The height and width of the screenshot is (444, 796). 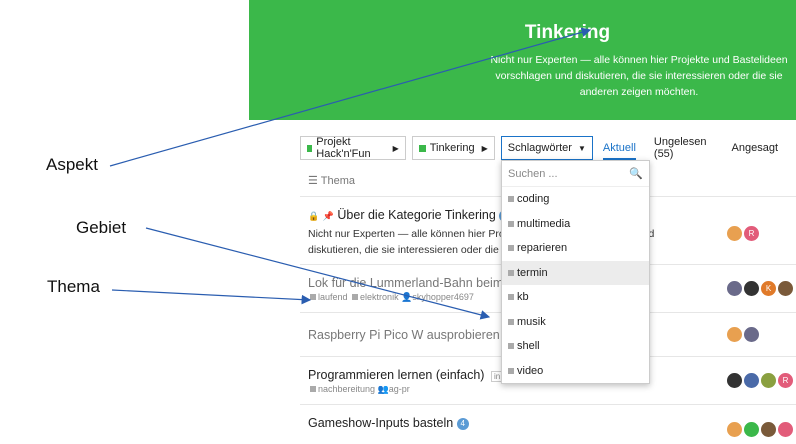 I want to click on tag-option: coding, so click(x=575, y=199).